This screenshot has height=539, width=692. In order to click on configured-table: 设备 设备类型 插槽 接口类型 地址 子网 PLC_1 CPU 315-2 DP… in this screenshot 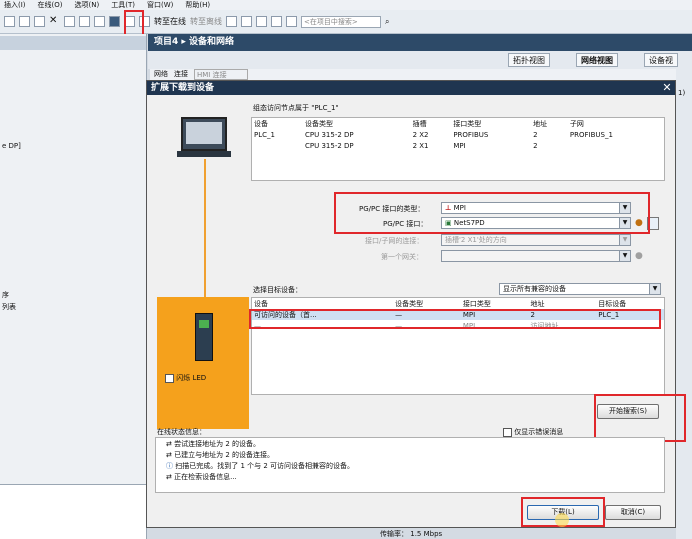, I will do `click(458, 149)`.